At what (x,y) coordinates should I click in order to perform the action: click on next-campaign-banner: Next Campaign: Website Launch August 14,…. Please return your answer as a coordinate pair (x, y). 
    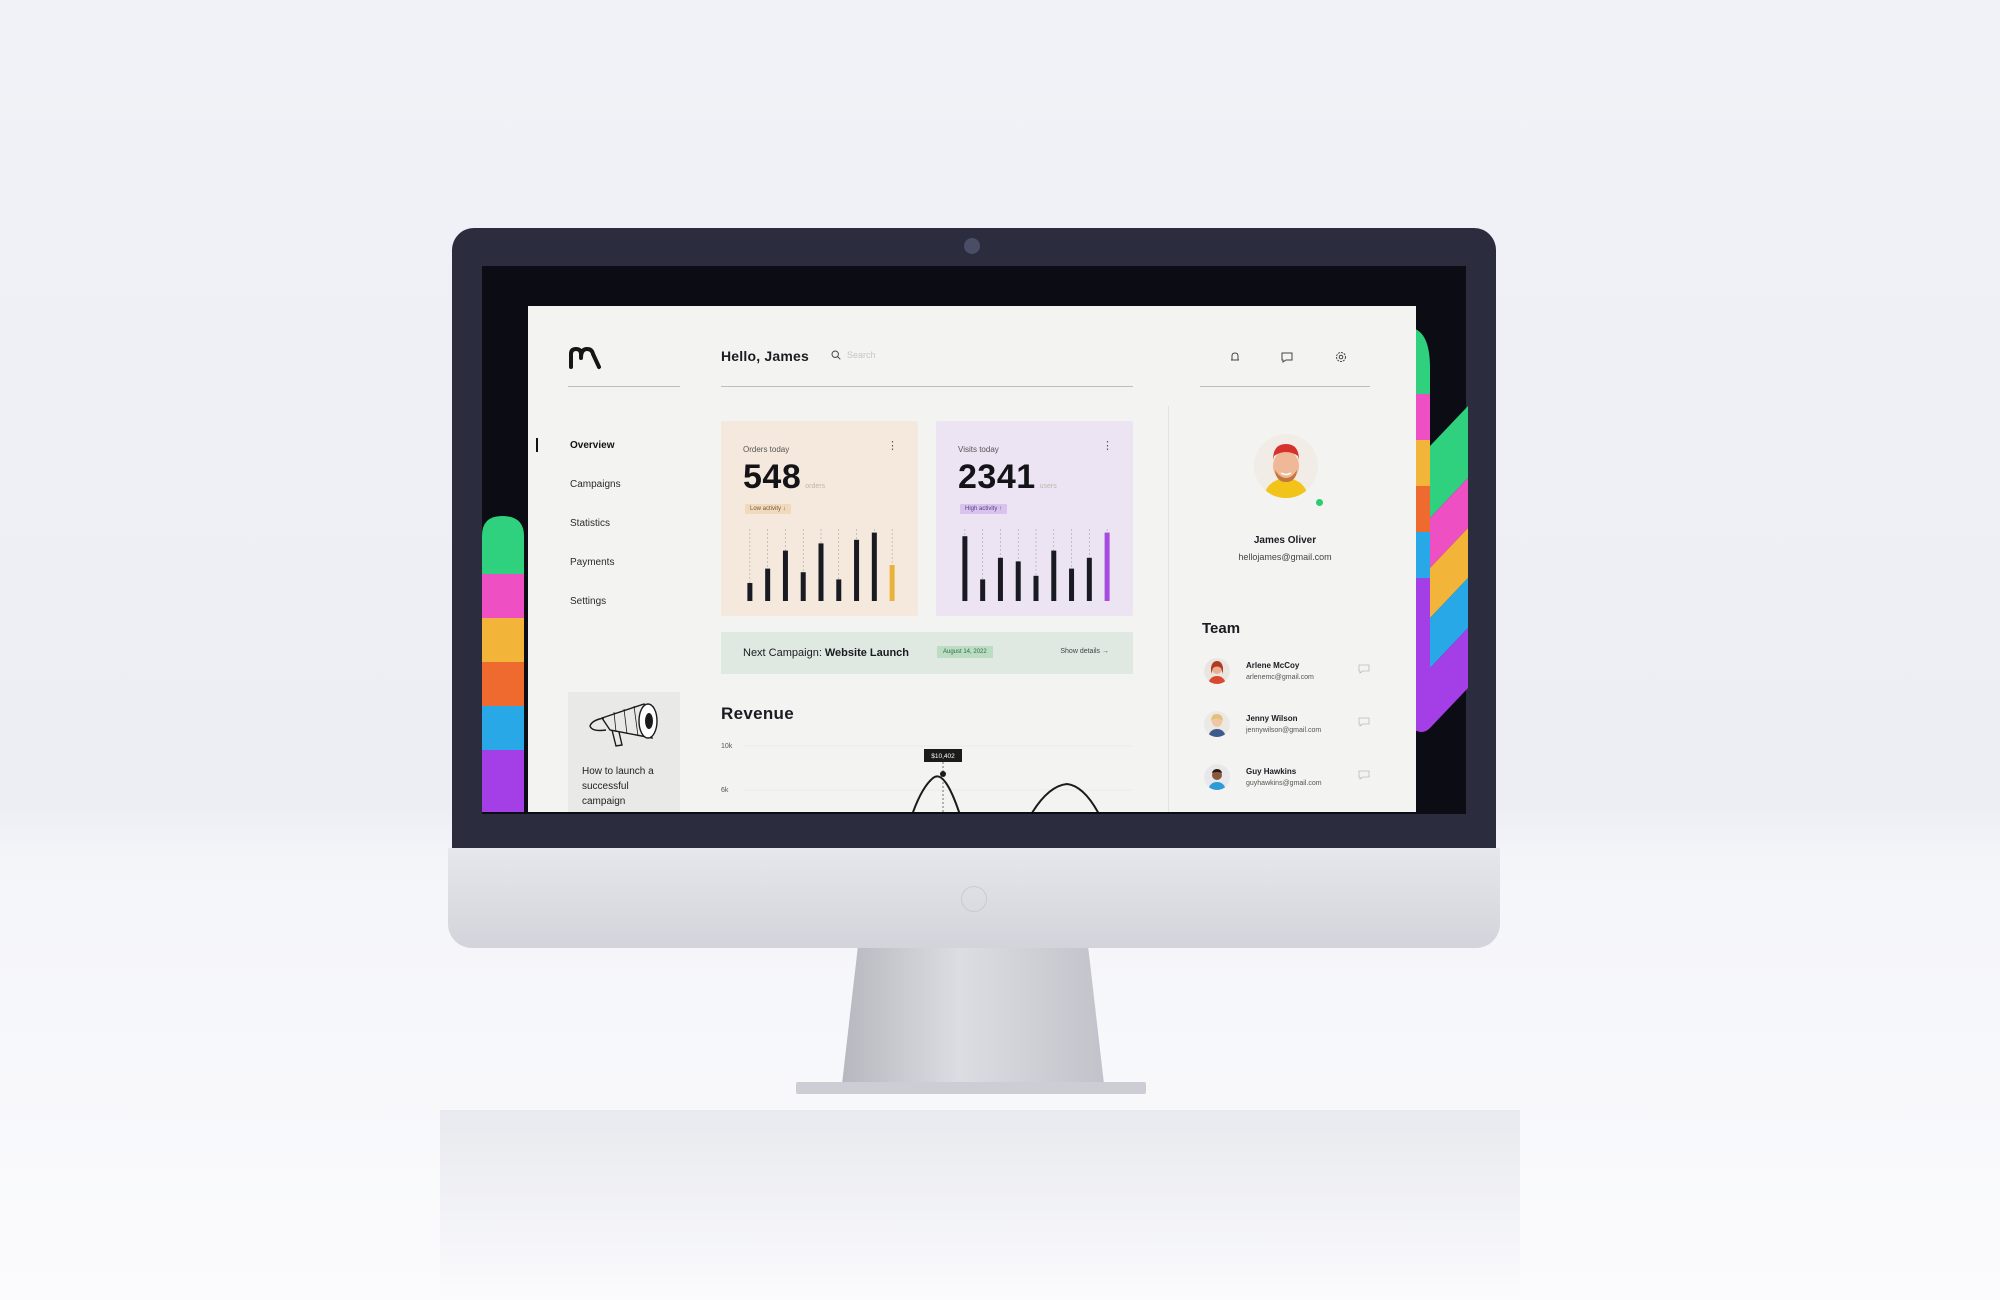
    Looking at the image, I should click on (927, 653).